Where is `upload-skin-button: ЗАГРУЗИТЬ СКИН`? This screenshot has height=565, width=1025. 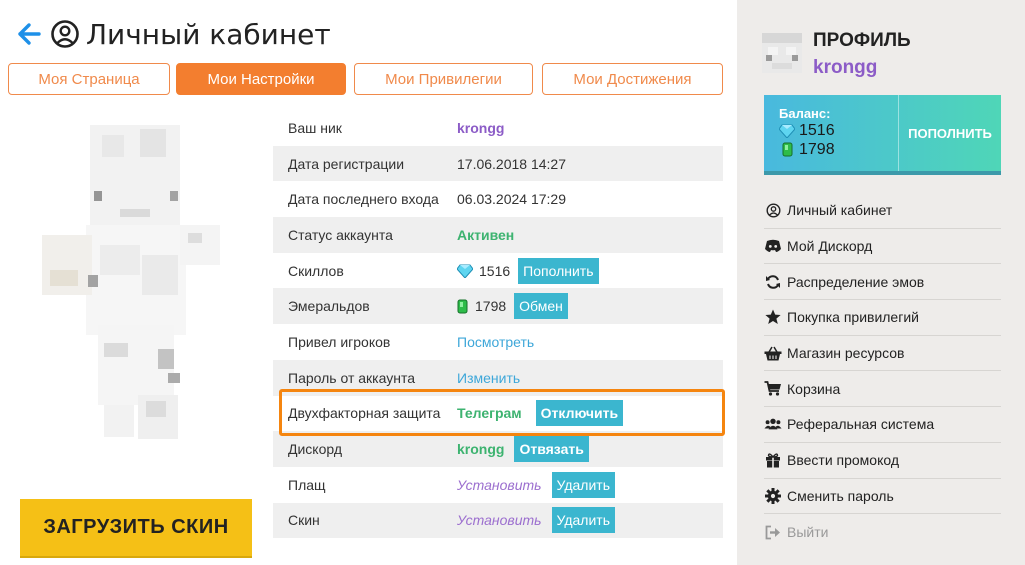
upload-skin-button: ЗАГРУЗИТЬ СКИН is located at coordinates (136, 527).